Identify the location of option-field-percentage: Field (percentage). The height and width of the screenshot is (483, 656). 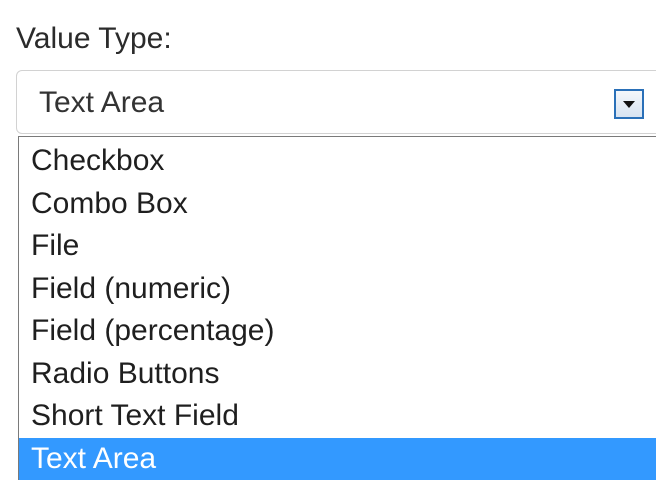
(337, 331).